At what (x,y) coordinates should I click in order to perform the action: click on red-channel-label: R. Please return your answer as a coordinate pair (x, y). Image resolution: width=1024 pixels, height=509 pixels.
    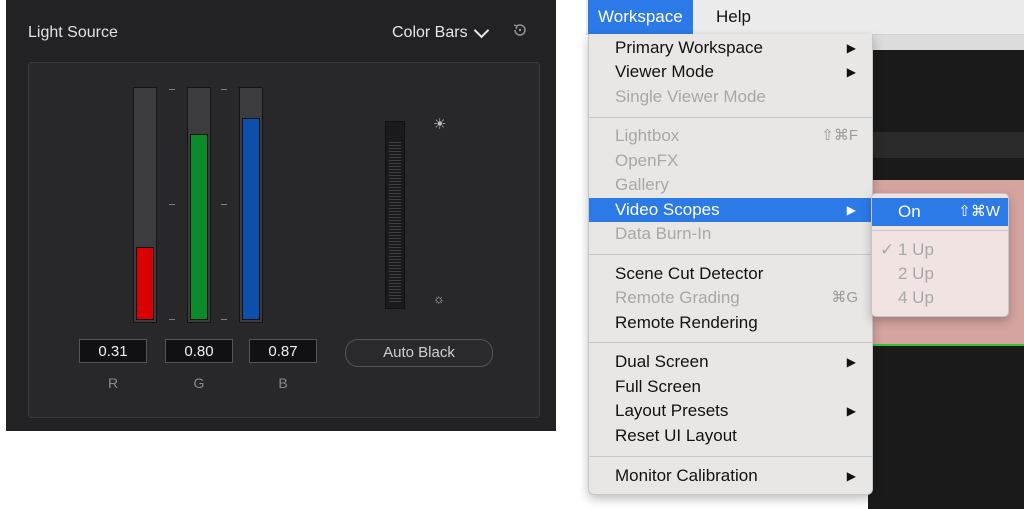
    Looking at the image, I should click on (113, 383).